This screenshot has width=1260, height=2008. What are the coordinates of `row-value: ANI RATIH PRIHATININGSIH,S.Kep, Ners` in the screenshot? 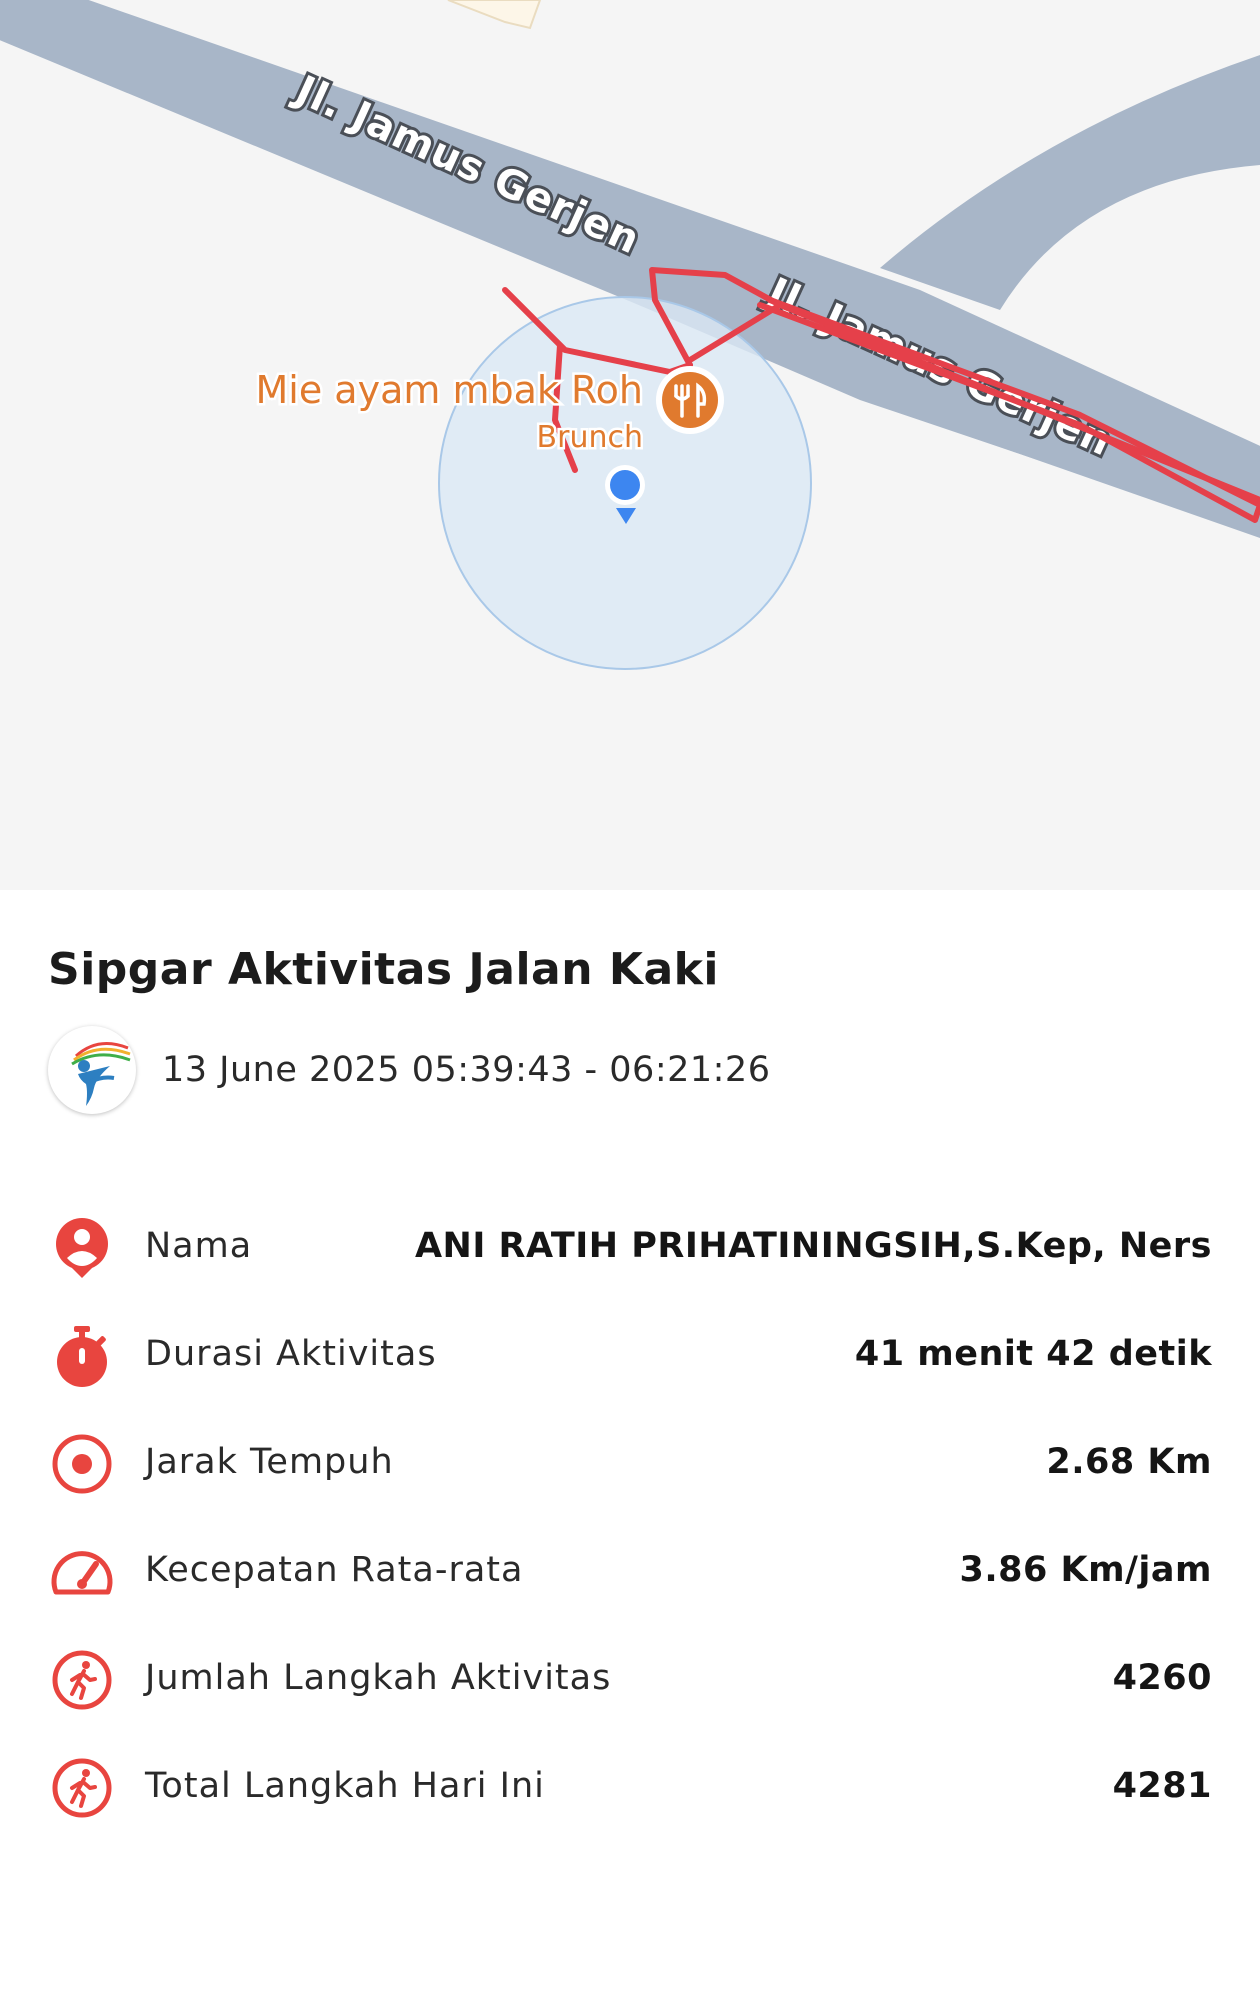 It's located at (813, 1246).